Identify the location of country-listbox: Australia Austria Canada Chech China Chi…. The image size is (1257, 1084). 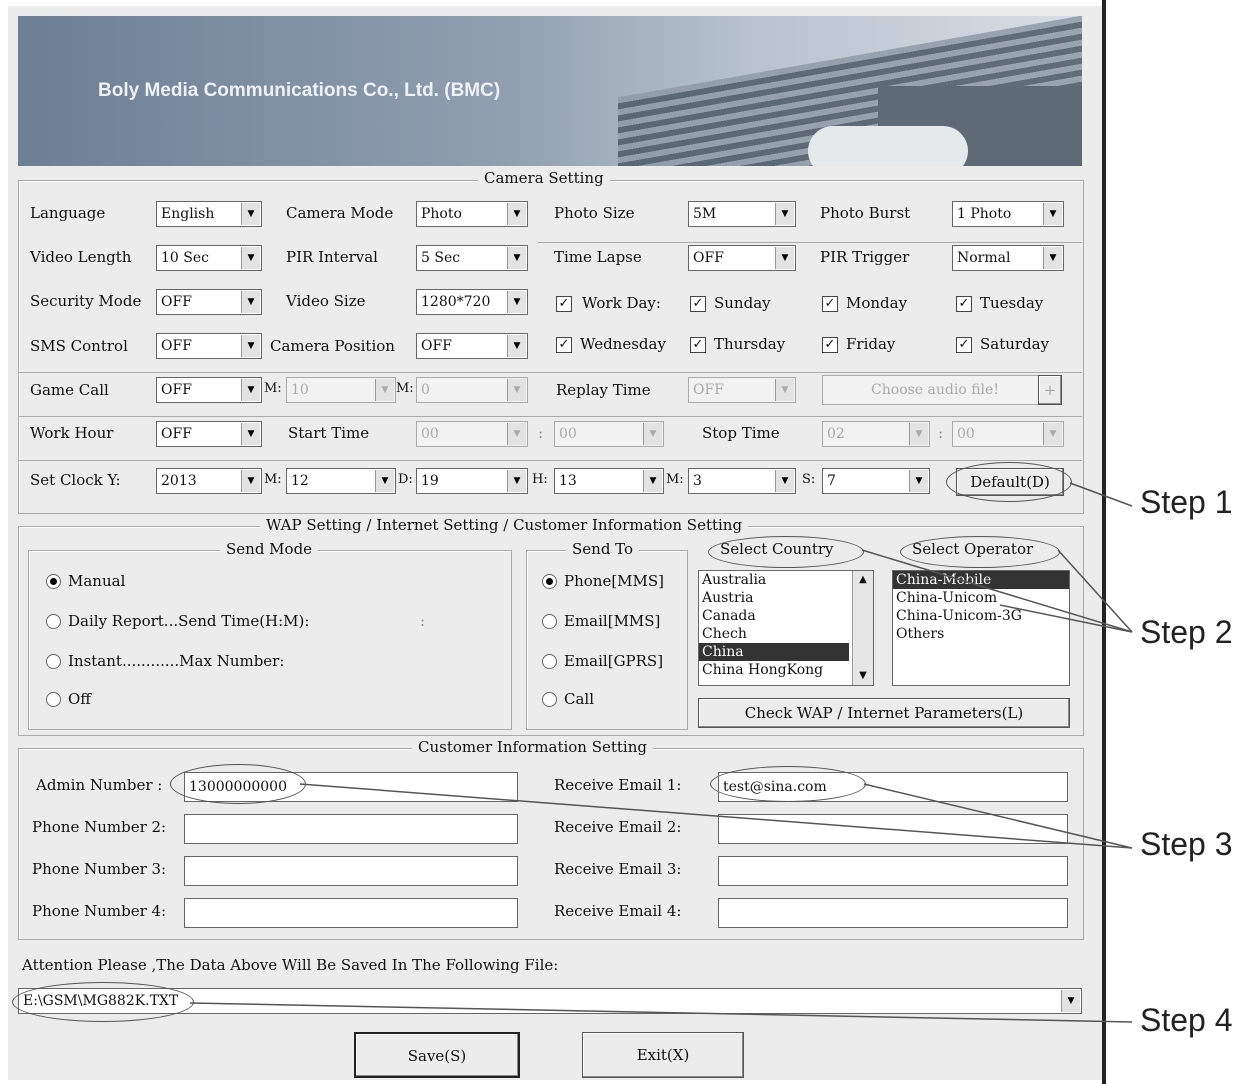
(786, 628).